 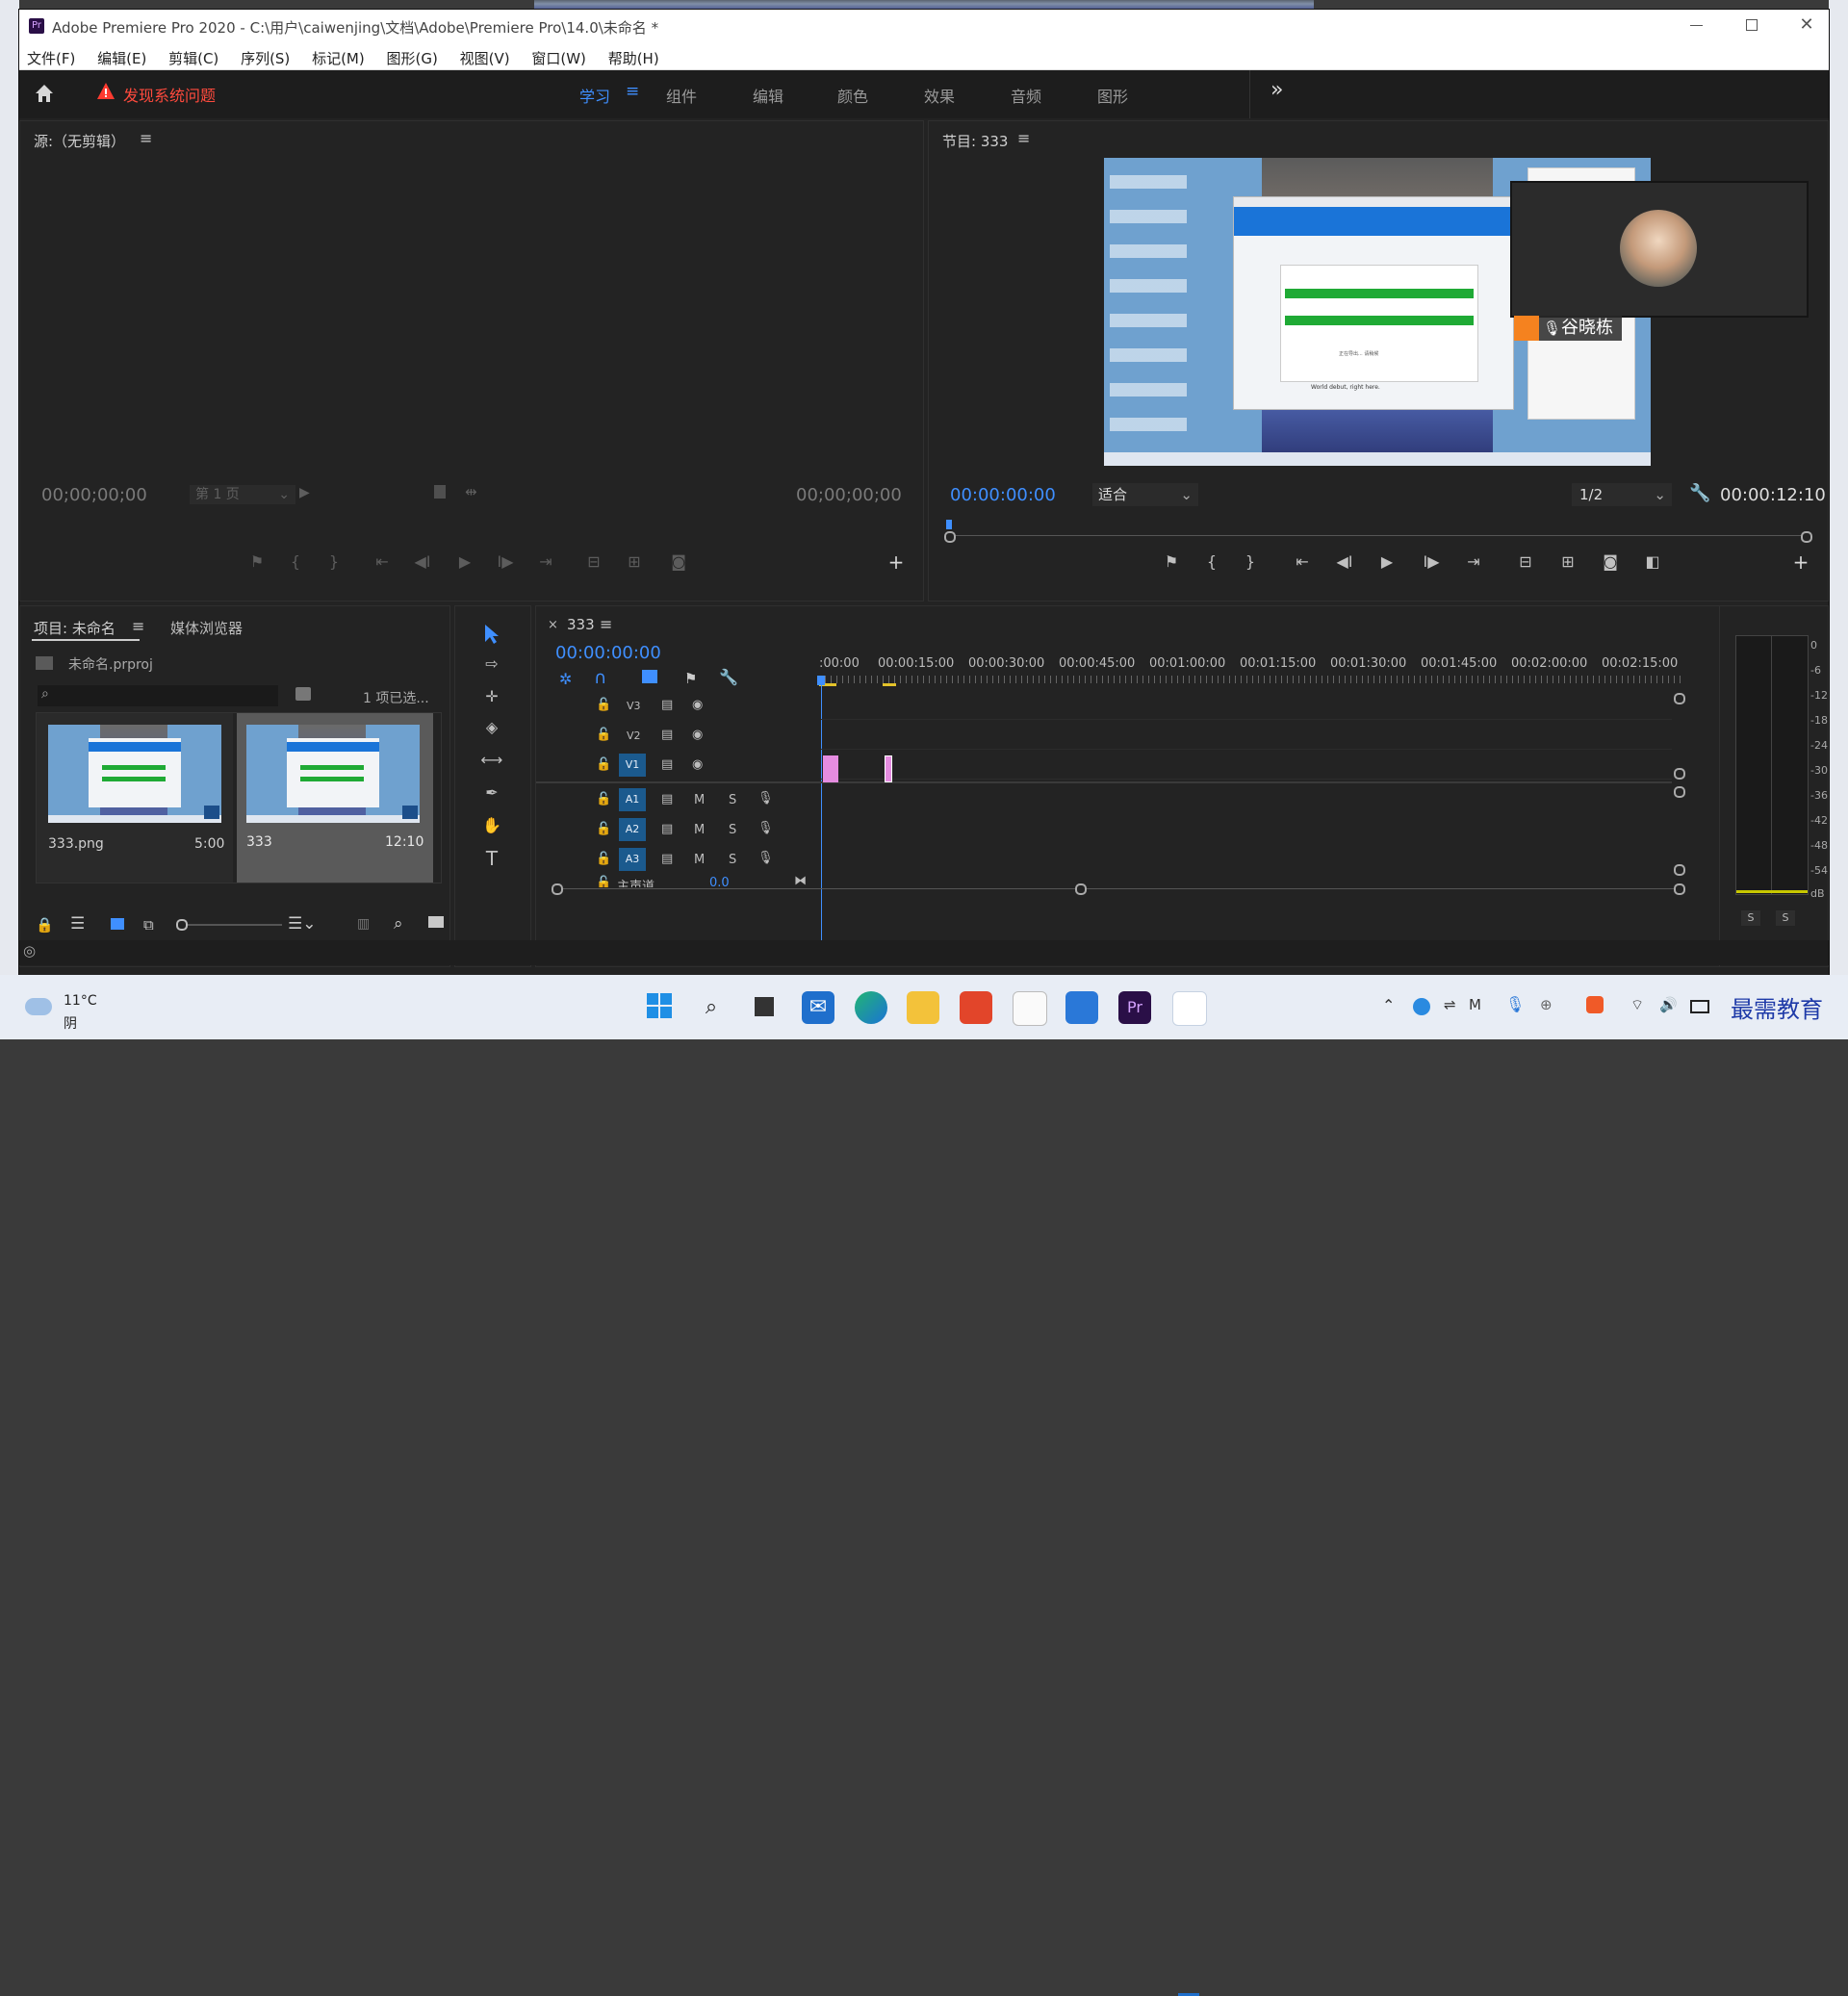 I want to click on menu-window: 窗口(W), so click(x=558, y=55).